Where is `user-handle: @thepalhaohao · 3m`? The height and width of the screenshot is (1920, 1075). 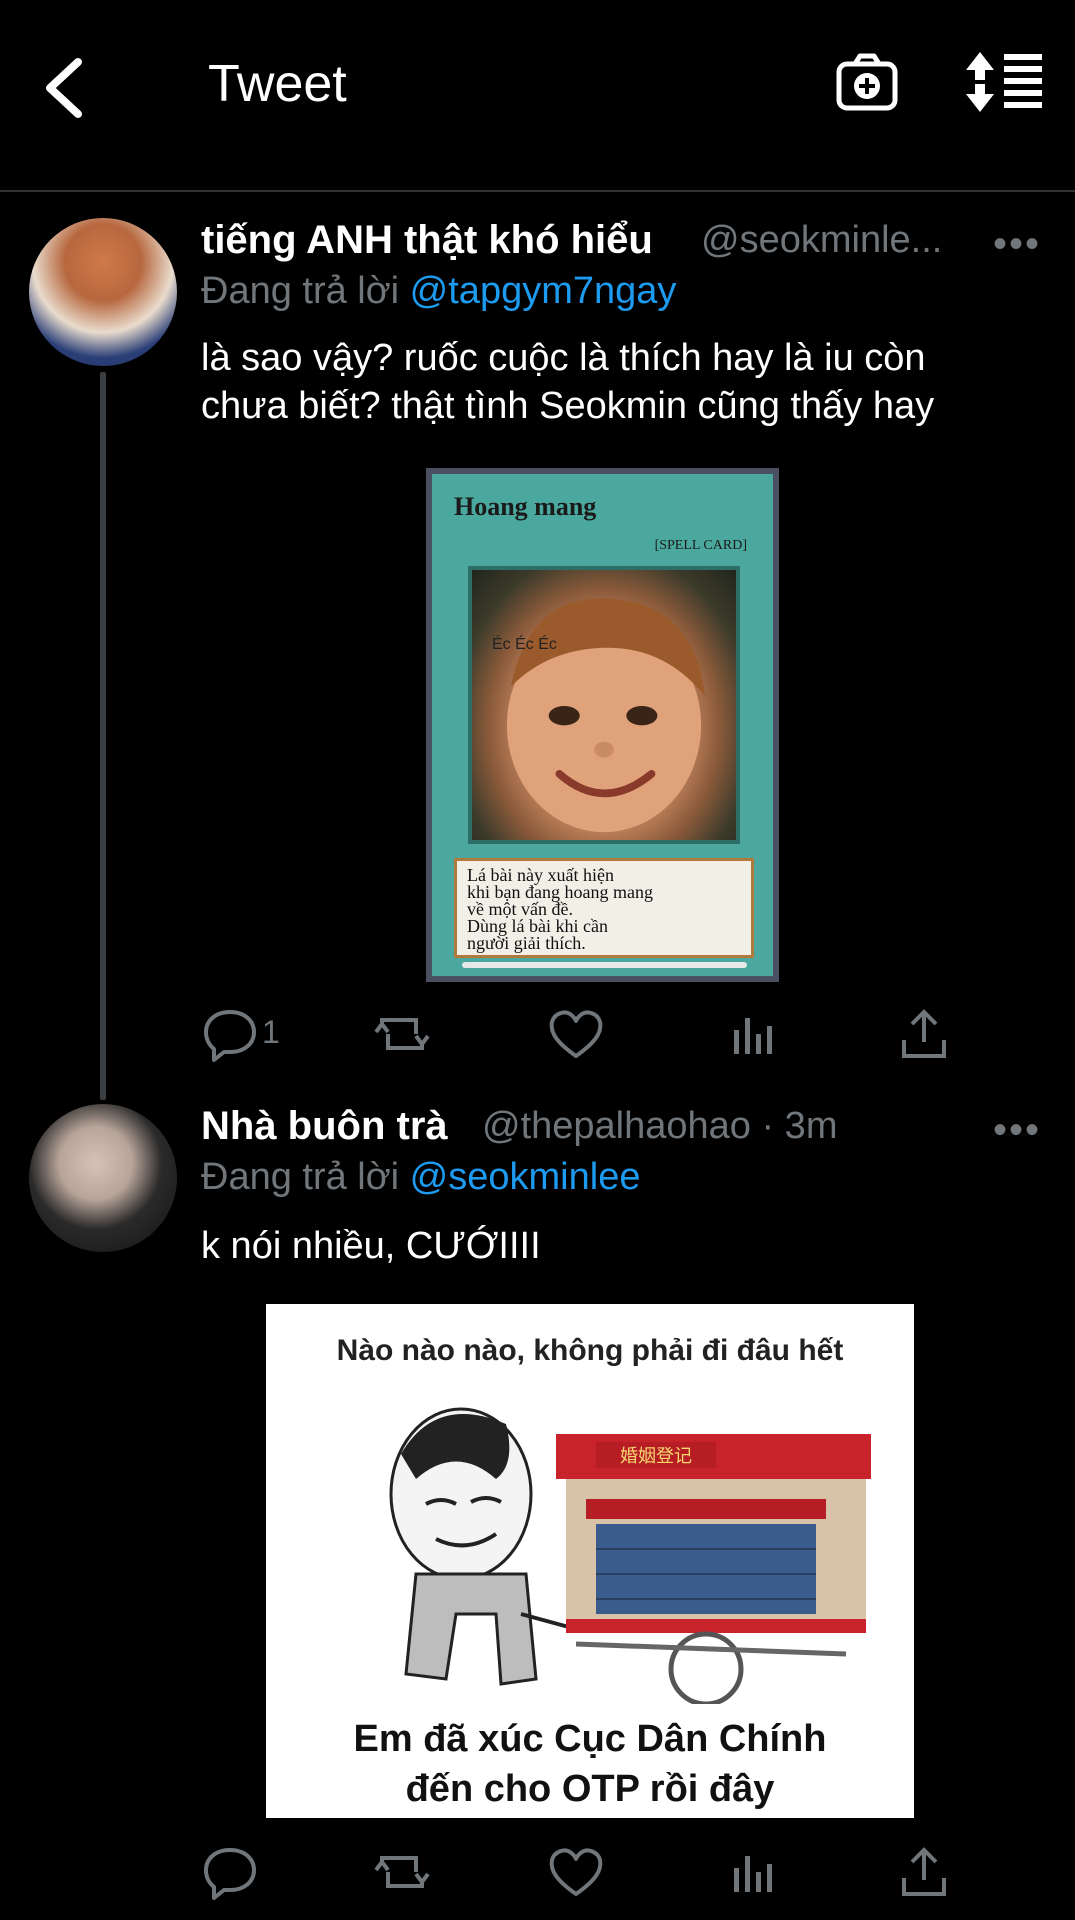
user-handle: @thepalhaohao · 3m is located at coordinates (659, 1126).